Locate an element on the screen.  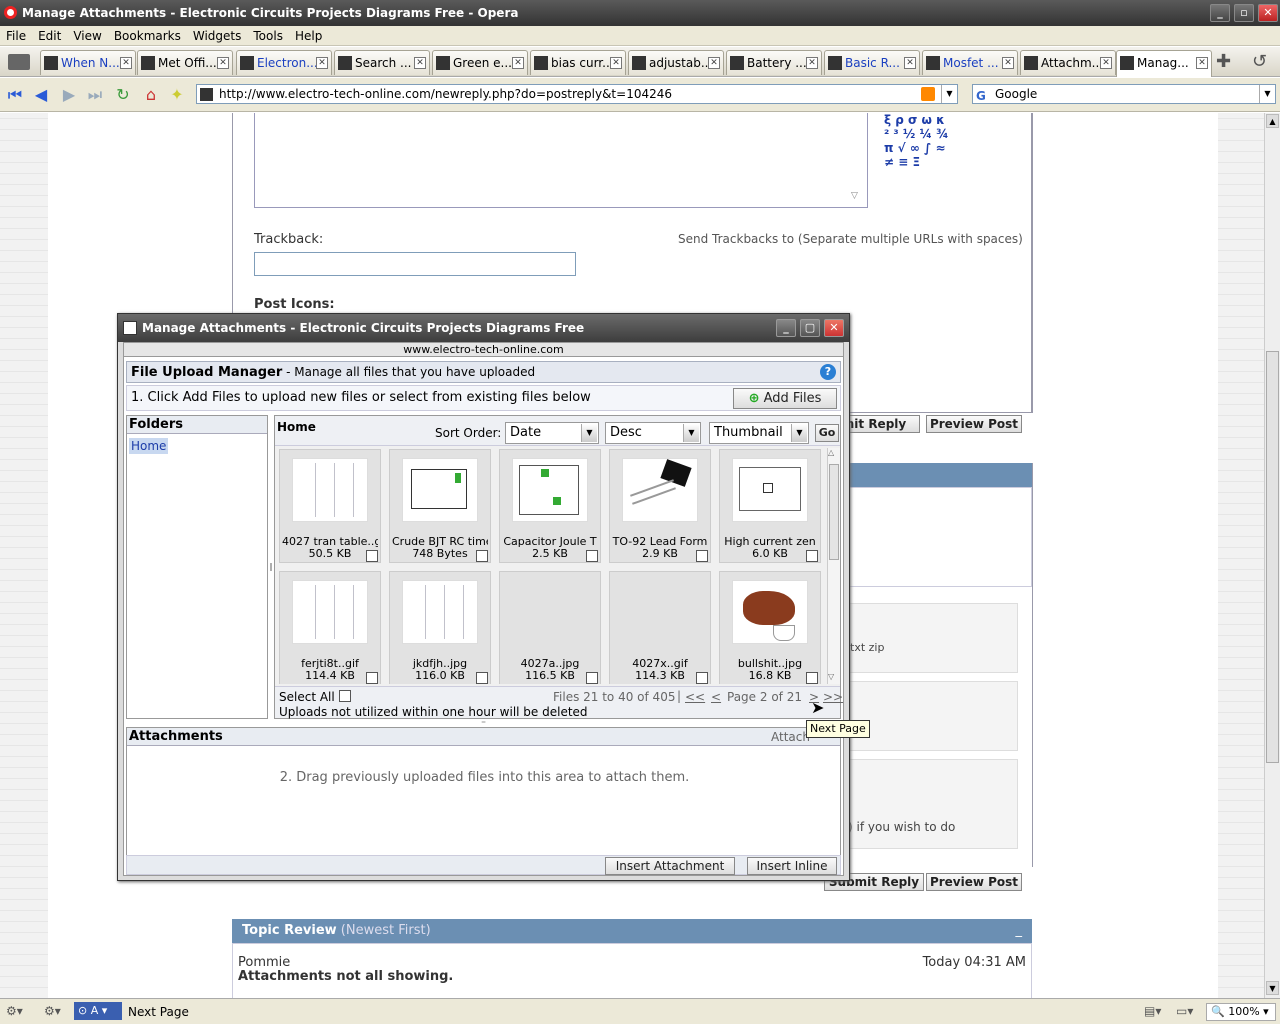
tab-8: Battery ... ✕ is located at coordinates (774, 62).